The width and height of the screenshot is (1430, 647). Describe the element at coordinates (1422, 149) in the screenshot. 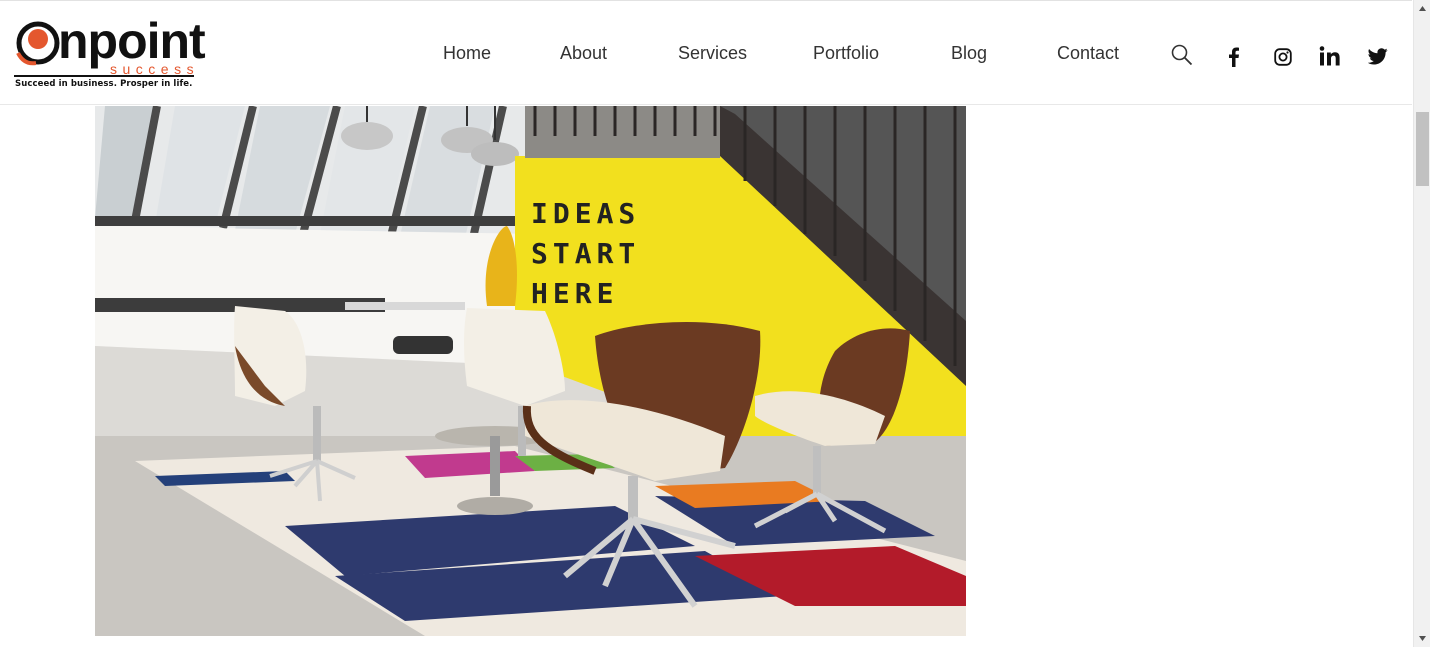

I see `scrollbar-thumb` at that location.